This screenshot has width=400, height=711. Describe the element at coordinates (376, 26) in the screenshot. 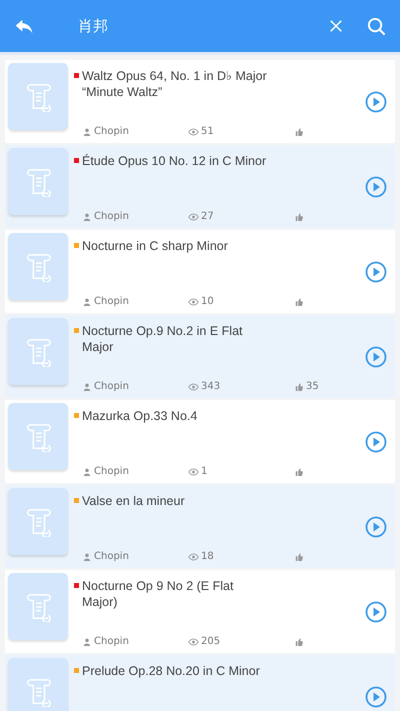

I see `search-icon` at that location.